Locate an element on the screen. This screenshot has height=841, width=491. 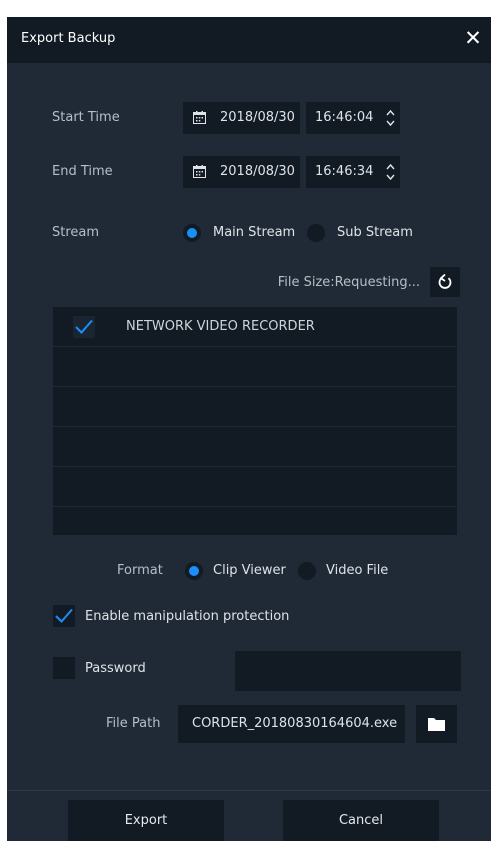
format-label: Format is located at coordinates (140, 570).